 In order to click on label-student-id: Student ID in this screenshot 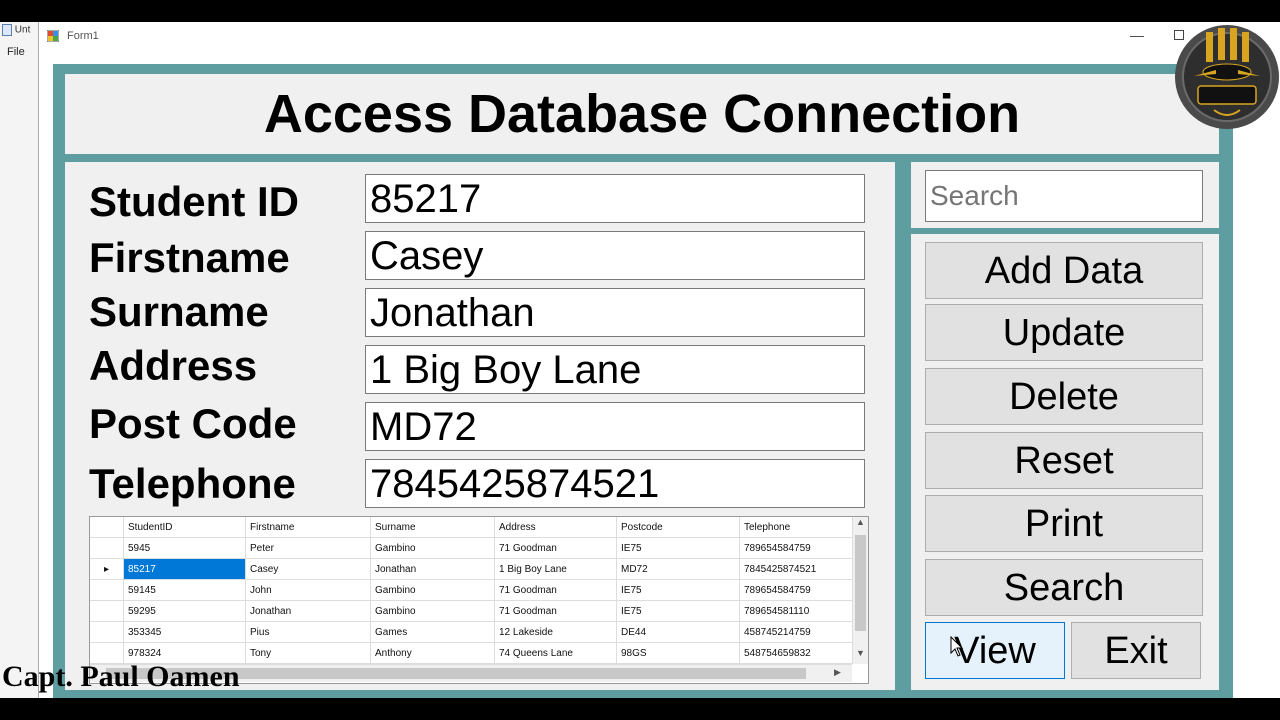, I will do `click(194, 201)`.